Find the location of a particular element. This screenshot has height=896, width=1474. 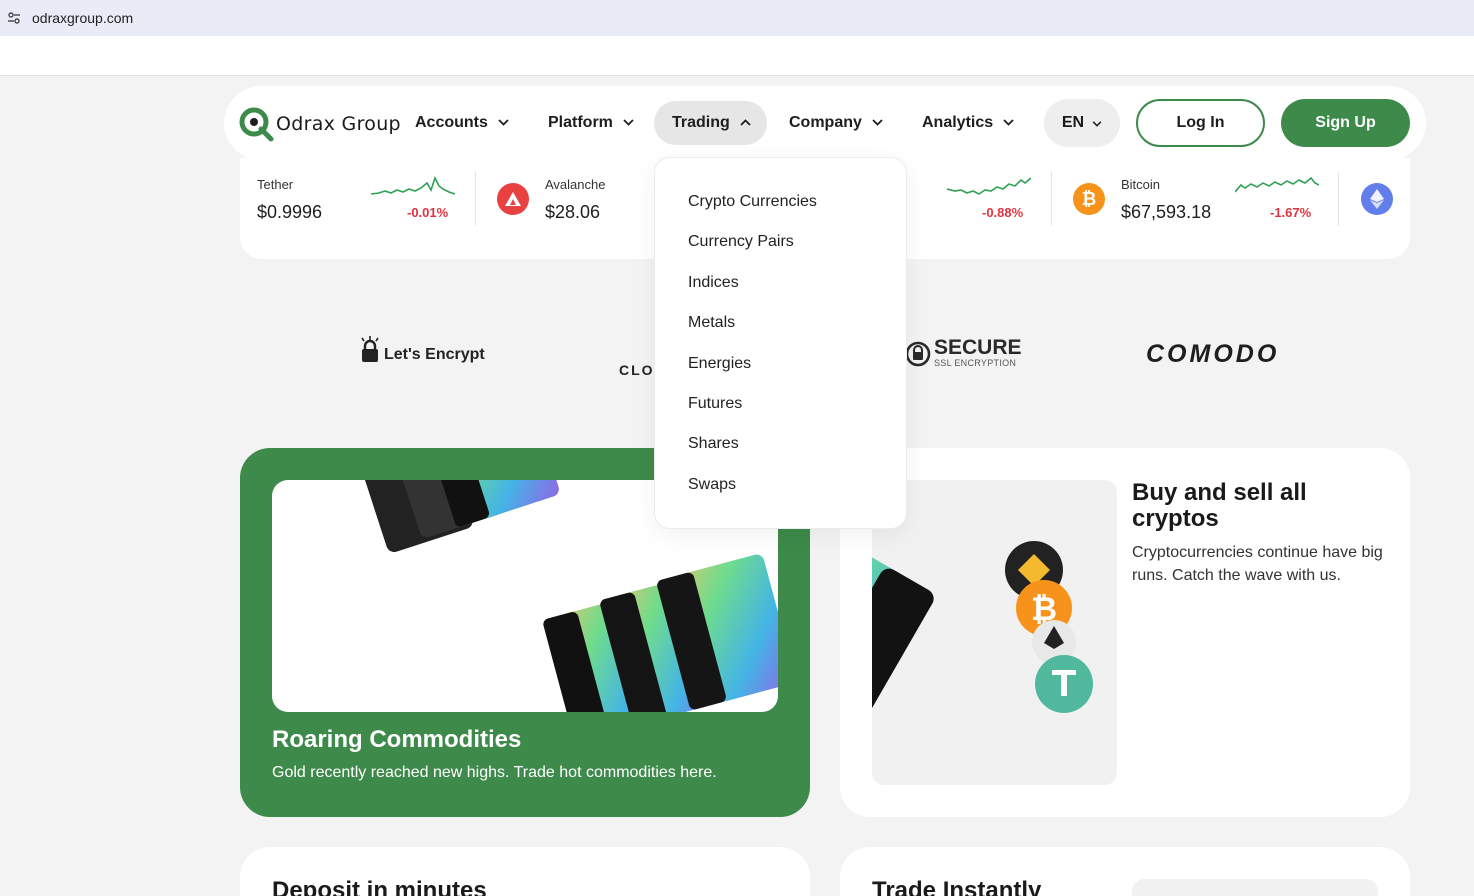

menu-item-energies: Energies is located at coordinates (719, 364).